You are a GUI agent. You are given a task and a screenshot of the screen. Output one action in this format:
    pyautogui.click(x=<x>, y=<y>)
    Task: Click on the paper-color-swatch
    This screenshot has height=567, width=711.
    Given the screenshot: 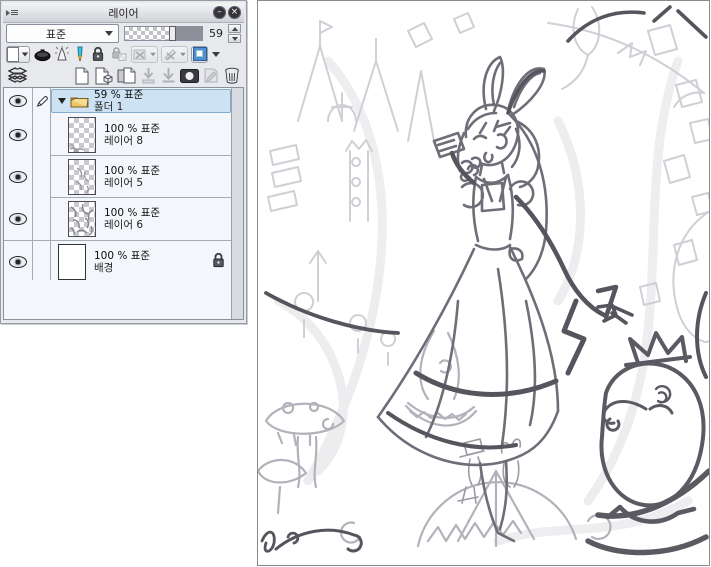 What is the action you would take?
    pyautogui.click(x=18, y=54)
    